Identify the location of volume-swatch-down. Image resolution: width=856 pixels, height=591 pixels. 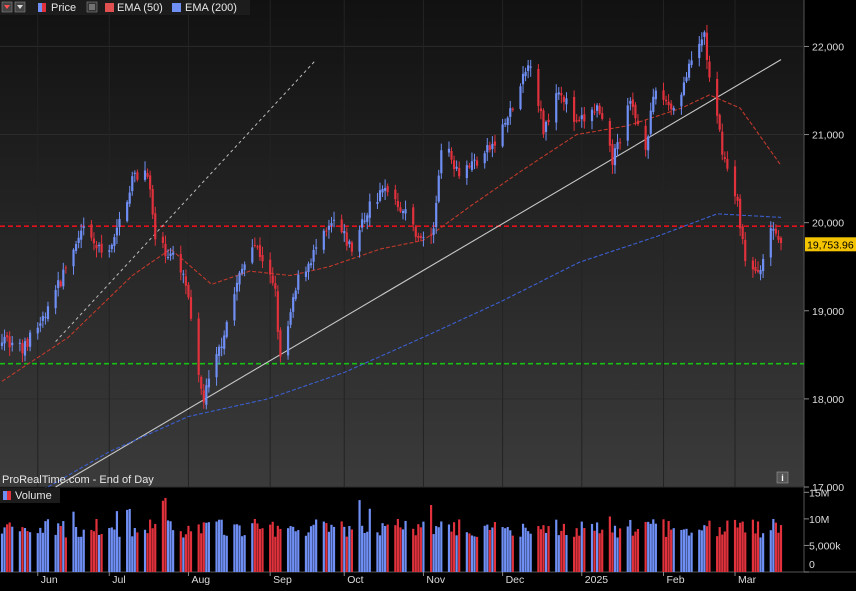
(9, 495).